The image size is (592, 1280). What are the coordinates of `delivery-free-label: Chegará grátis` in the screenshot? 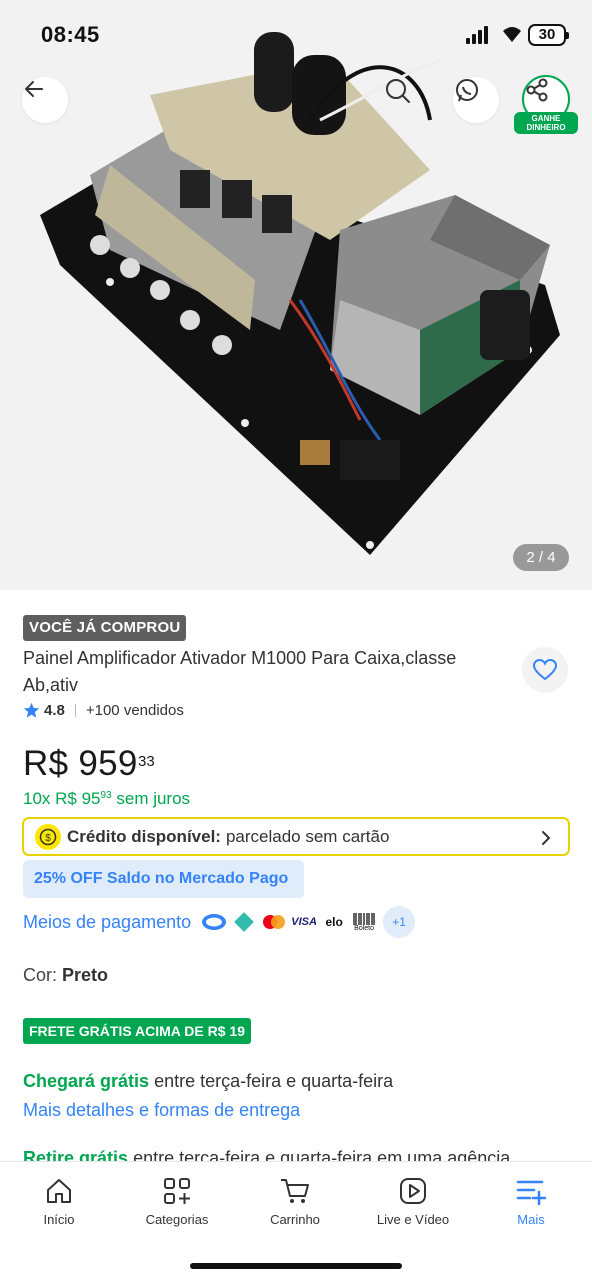 It's located at (86, 1081).